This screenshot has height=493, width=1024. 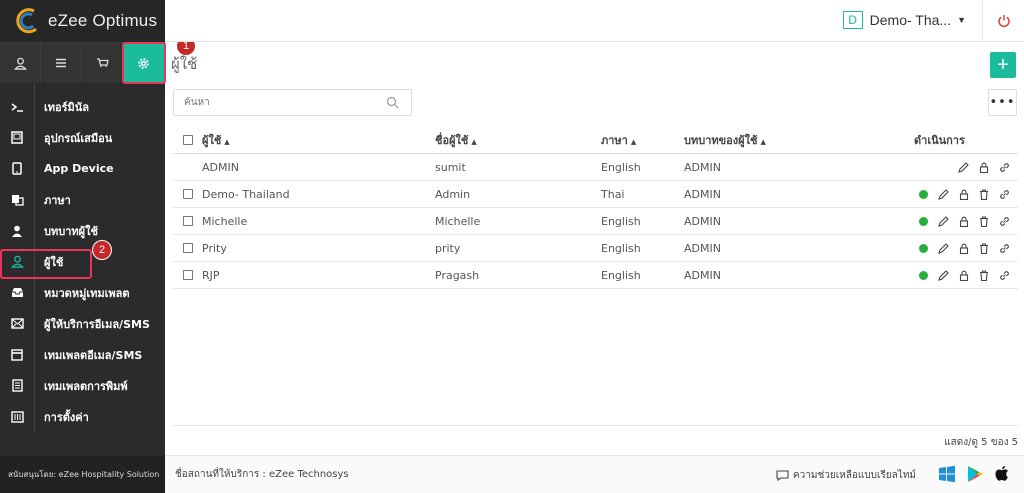 I want to click on windows-icon, so click(x=947, y=474).